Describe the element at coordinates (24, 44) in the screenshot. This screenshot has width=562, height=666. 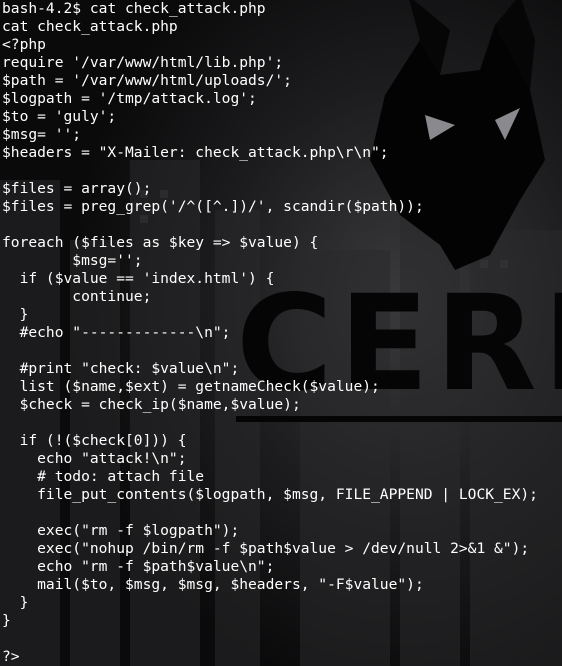
I see `code-line: <?php` at that location.